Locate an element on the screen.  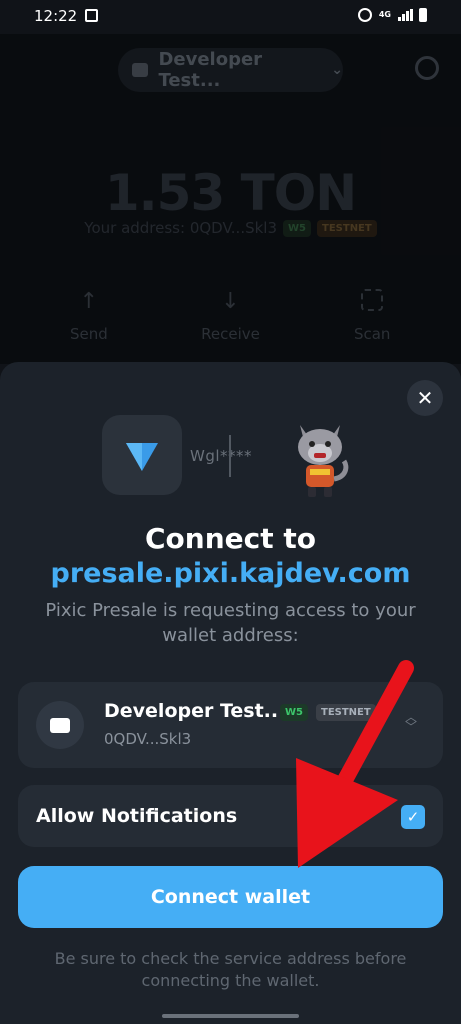
service-domain: presale.pixi.kajdev.com is located at coordinates (230, 573).